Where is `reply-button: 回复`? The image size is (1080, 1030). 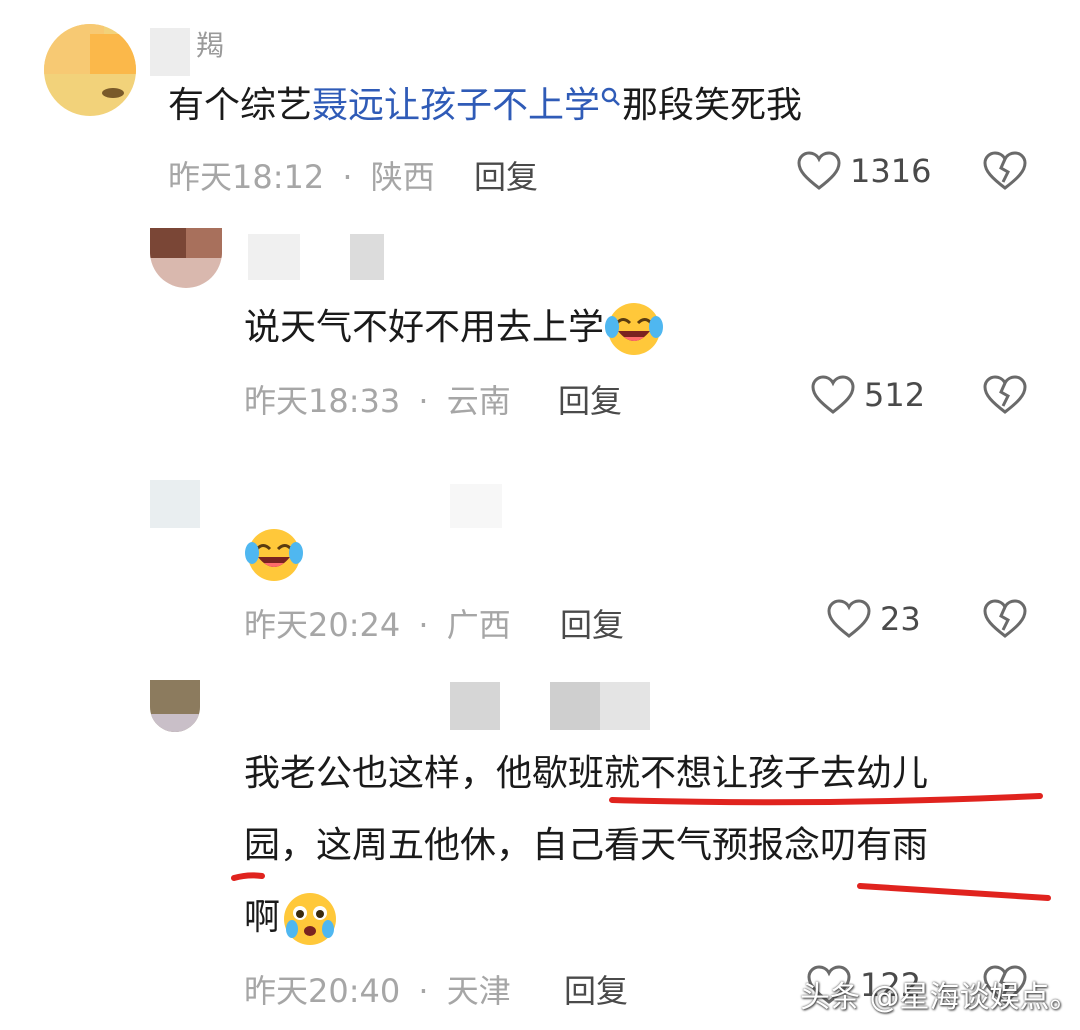
reply-button: 回复 is located at coordinates (596, 989).